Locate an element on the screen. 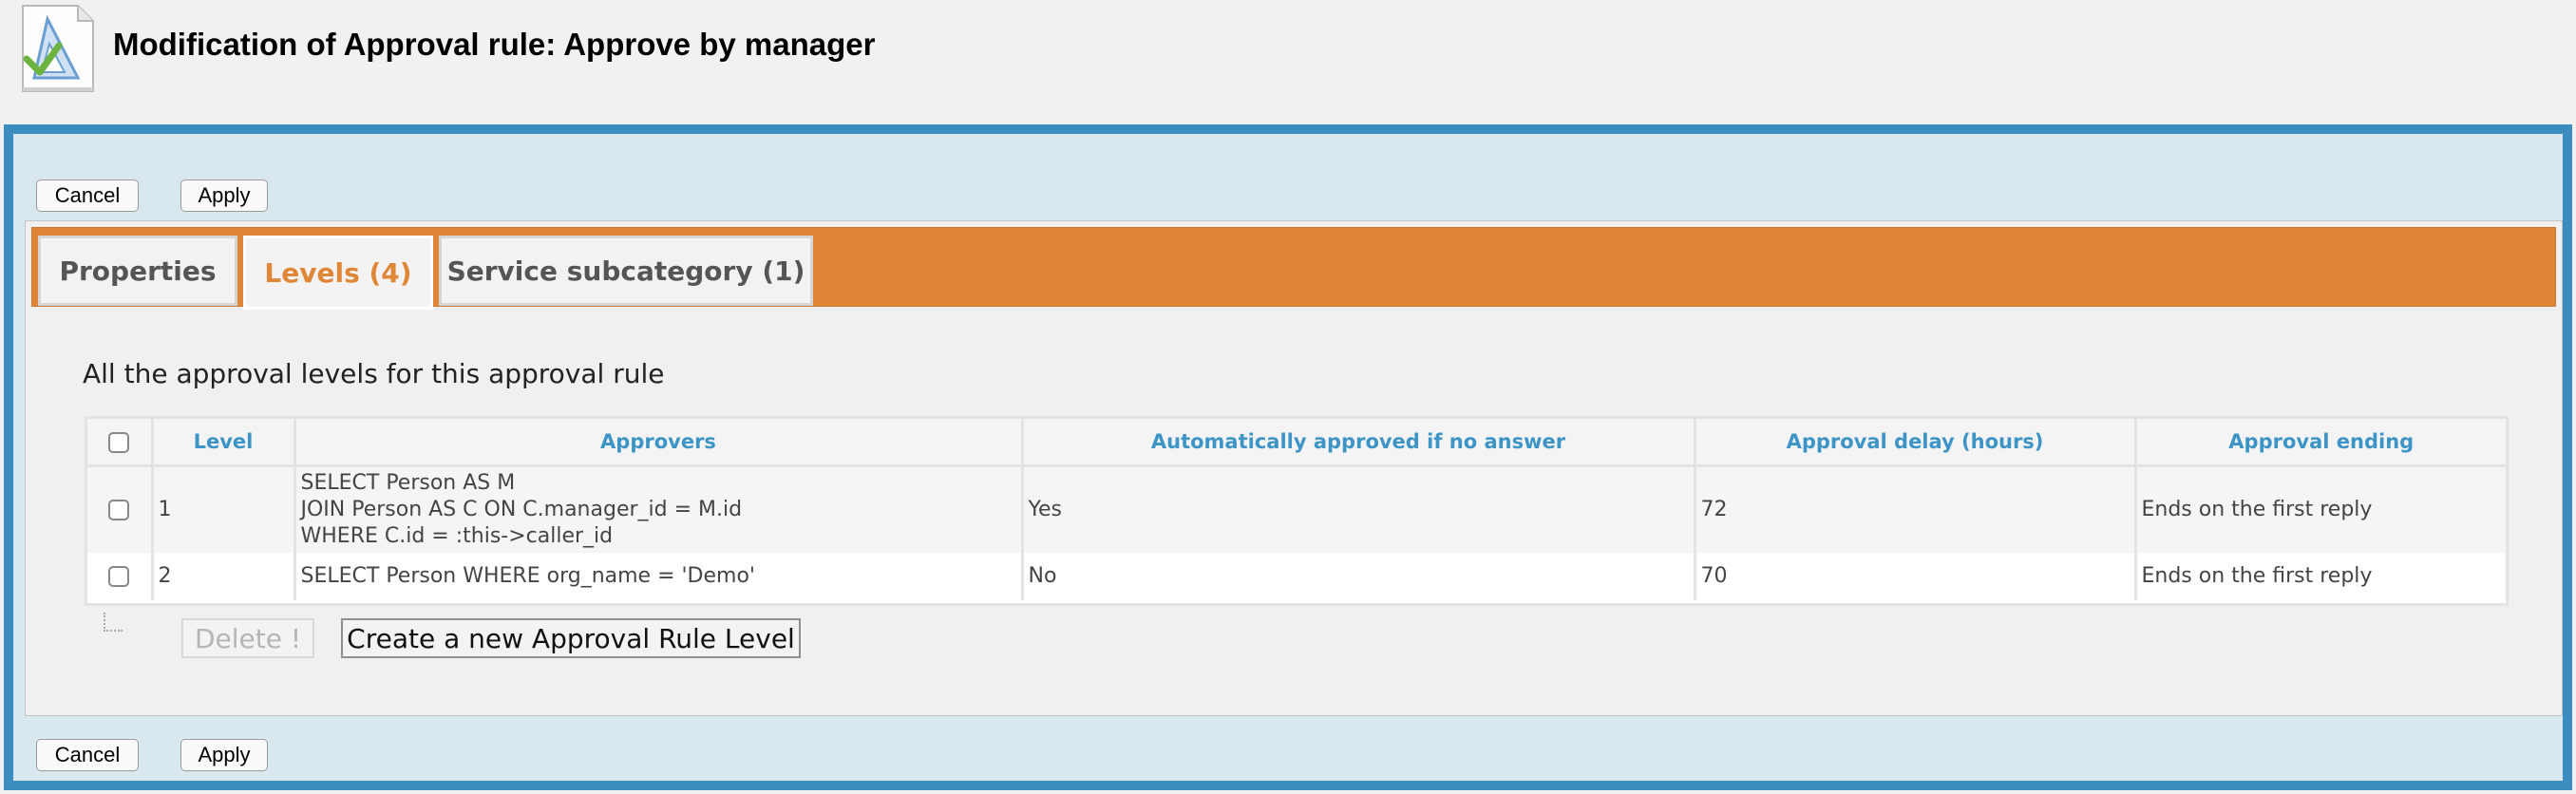 This screenshot has height=794, width=2576. approval-rule-icon is located at coordinates (58, 49).